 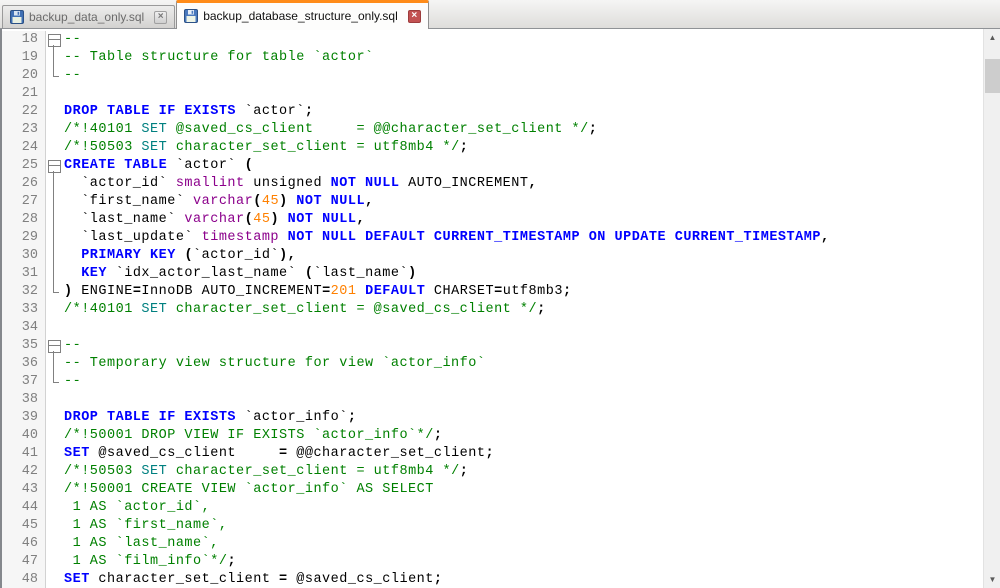 What do you see at coordinates (501, 220) in the screenshot?
I see `code-line: 28 `last_name` varchar(45) NOT NULL,` at bounding box center [501, 220].